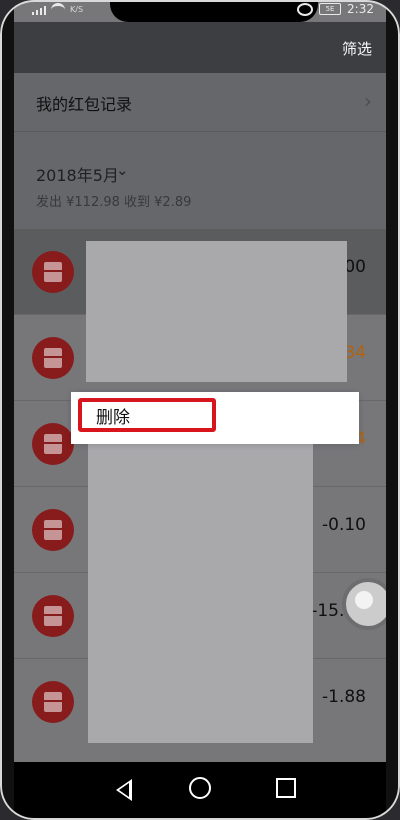 The width and height of the screenshot is (400, 820). Describe the element at coordinates (200, 11) in the screenshot. I see `status-bar: K/S 5E 2:32` at that location.